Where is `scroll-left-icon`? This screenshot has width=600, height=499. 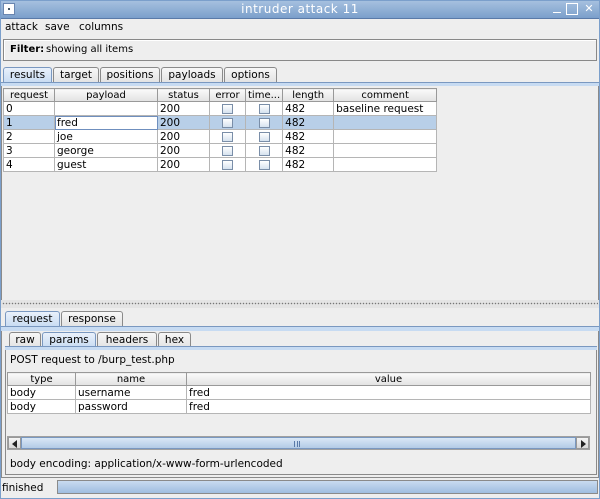
scroll-left-icon is located at coordinates (14, 443).